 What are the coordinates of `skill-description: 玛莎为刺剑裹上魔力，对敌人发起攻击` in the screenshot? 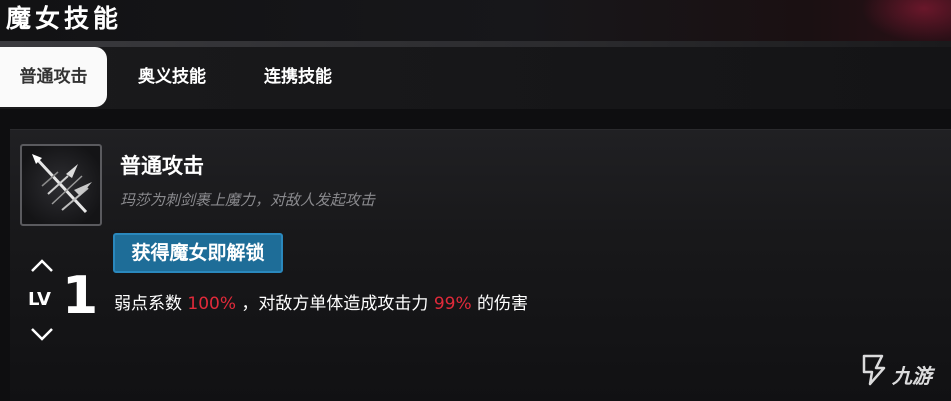 It's located at (248, 200).